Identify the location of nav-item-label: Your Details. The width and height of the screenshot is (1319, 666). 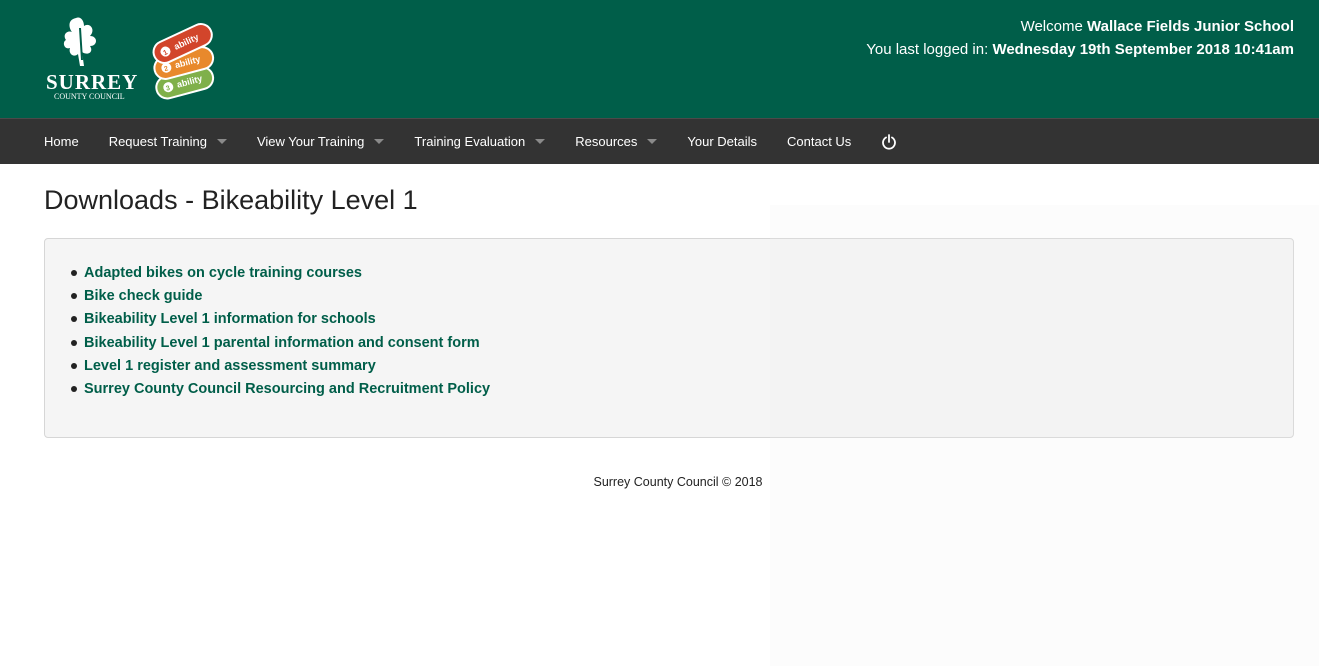
(722, 141).